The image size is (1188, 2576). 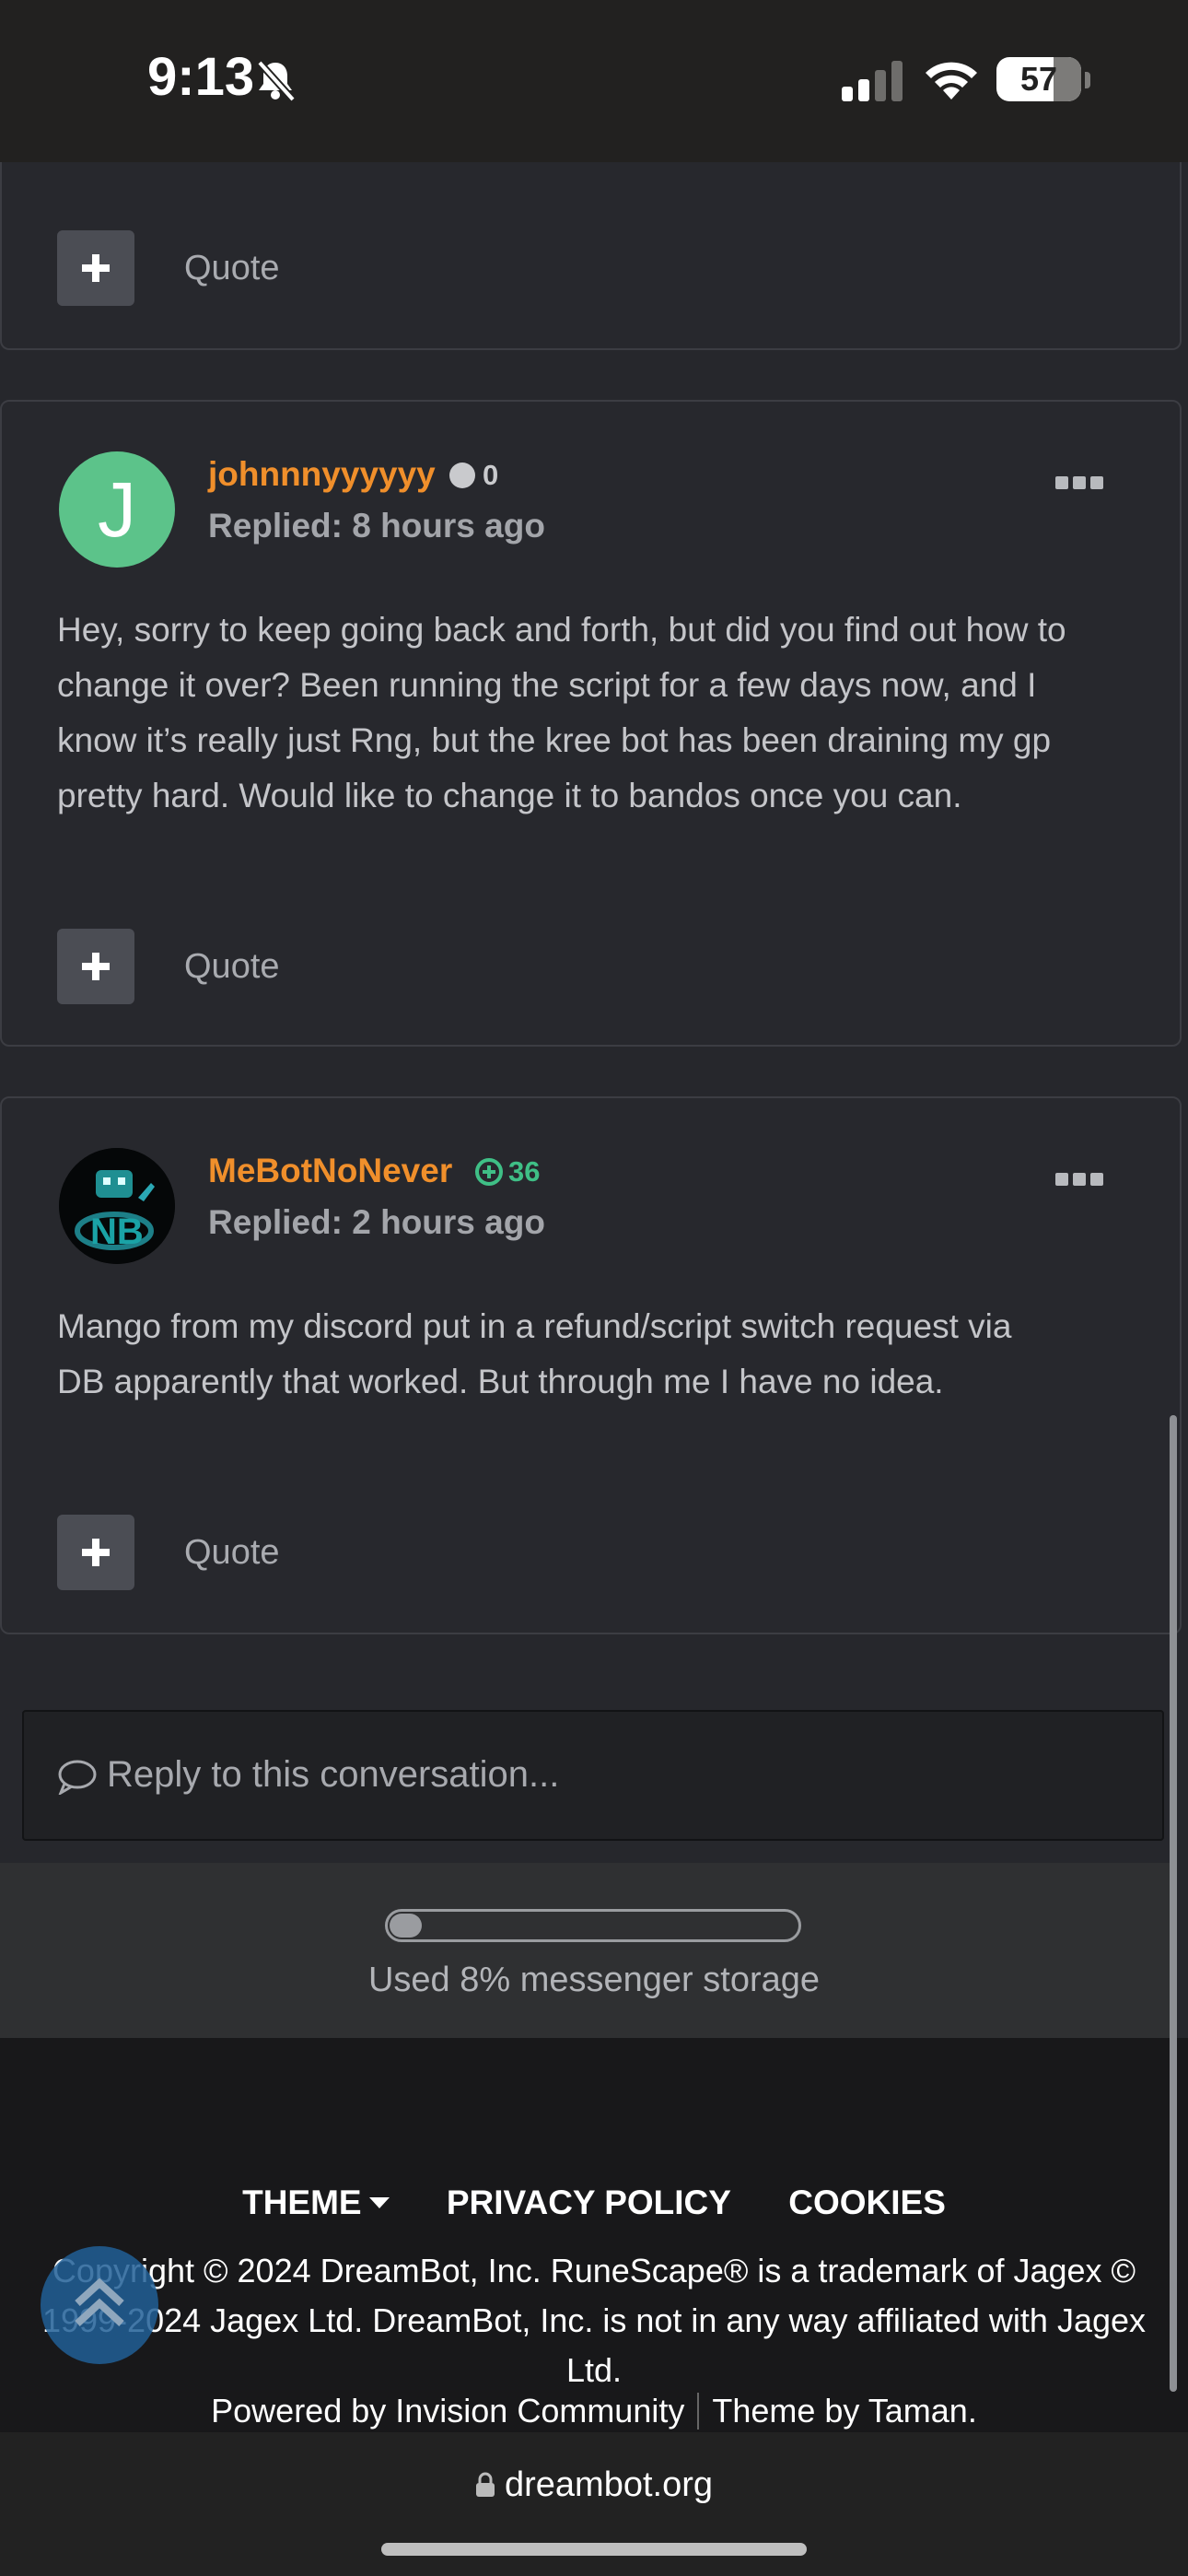 I want to click on scroll-to-top-button, so click(x=99, y=2305).